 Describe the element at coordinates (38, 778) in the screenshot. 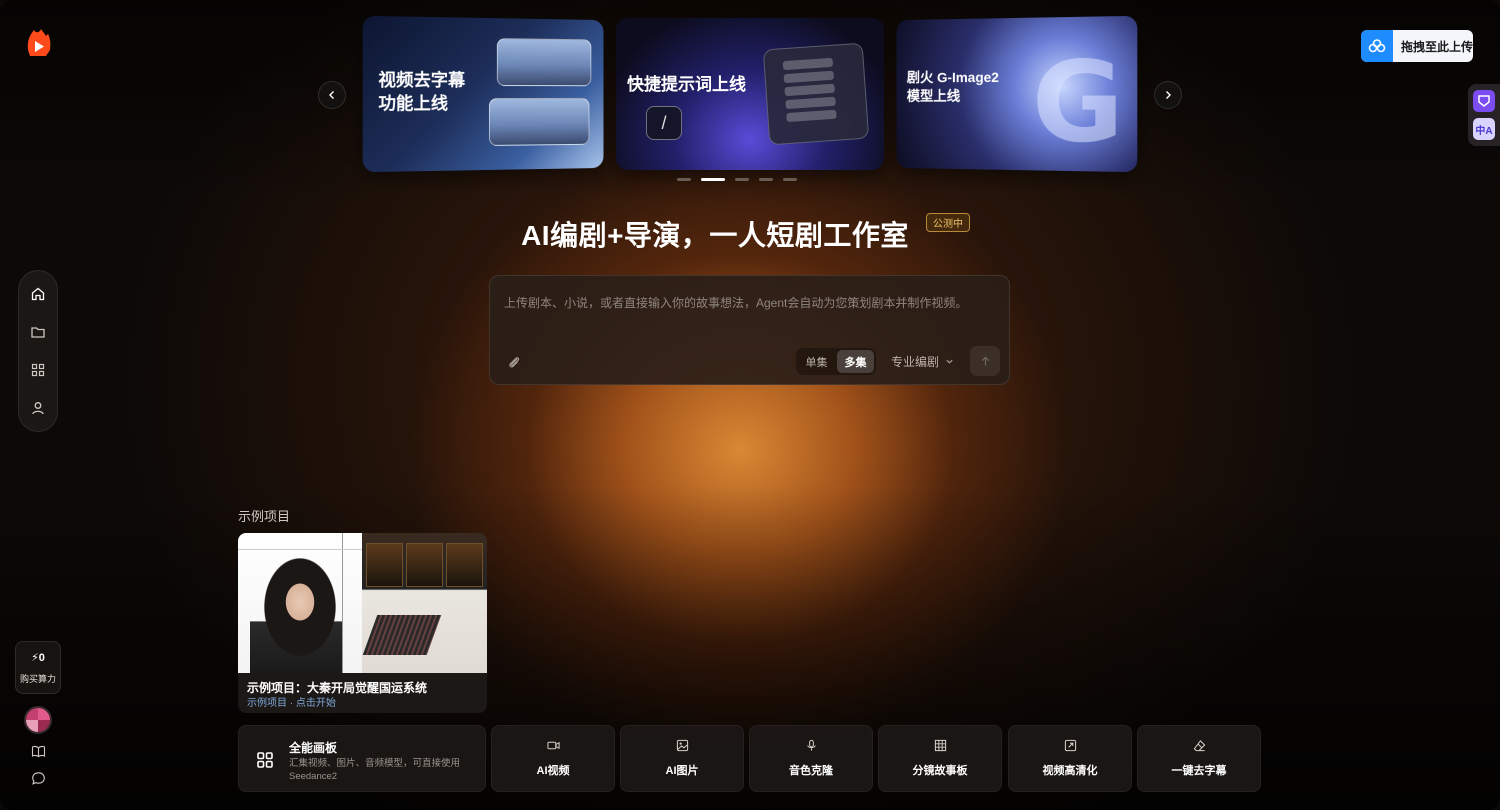

I see `chat-bubble-icon` at that location.